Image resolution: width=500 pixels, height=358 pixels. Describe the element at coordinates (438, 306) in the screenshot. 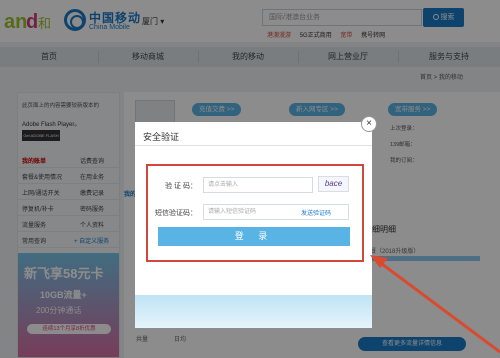

I see `arrow-shaft` at that location.